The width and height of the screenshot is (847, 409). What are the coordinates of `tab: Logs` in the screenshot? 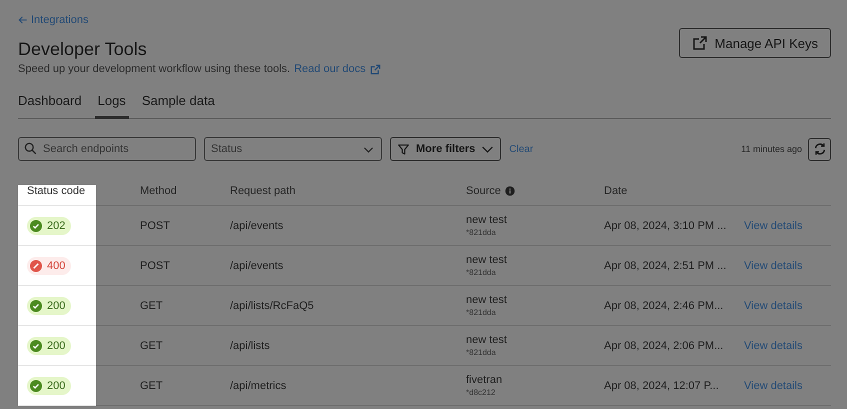 It's located at (111, 106).